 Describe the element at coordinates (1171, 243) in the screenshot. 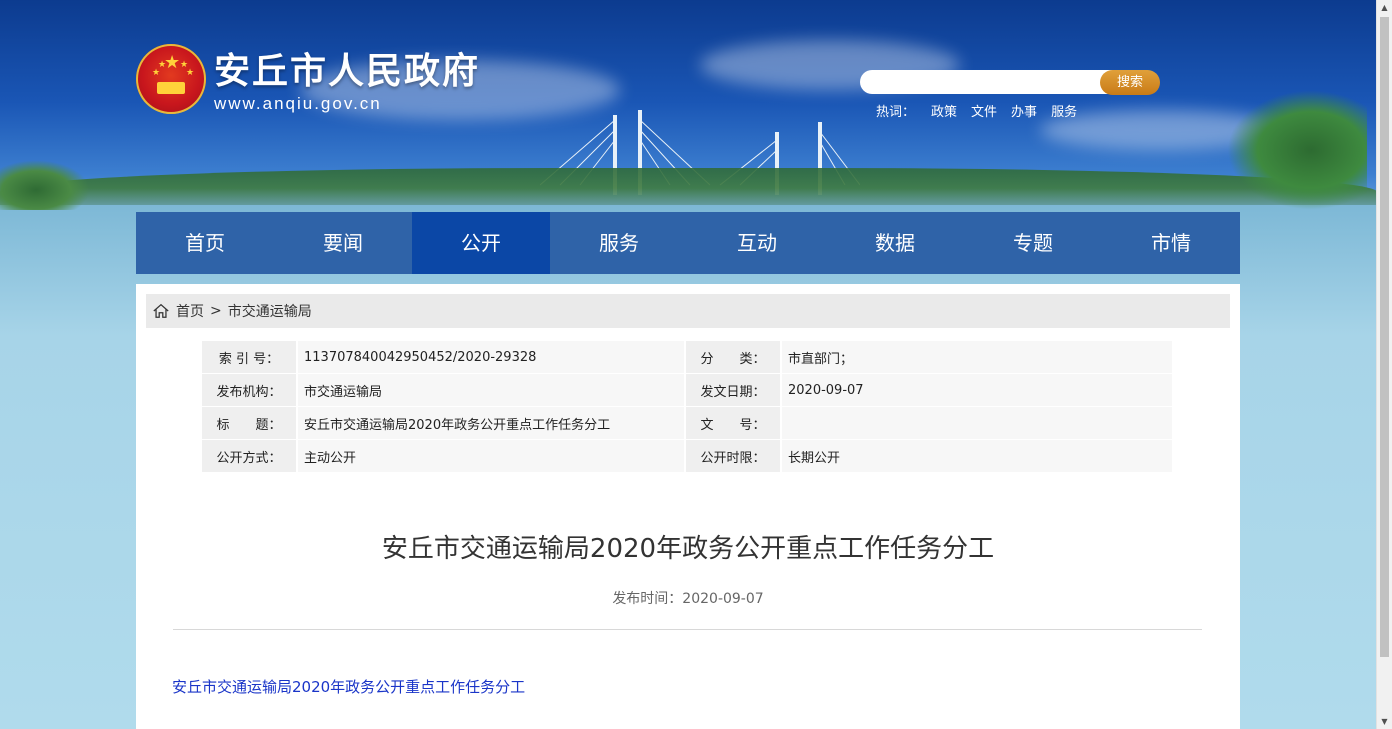

I see `nav-item-city-info: 市情` at that location.